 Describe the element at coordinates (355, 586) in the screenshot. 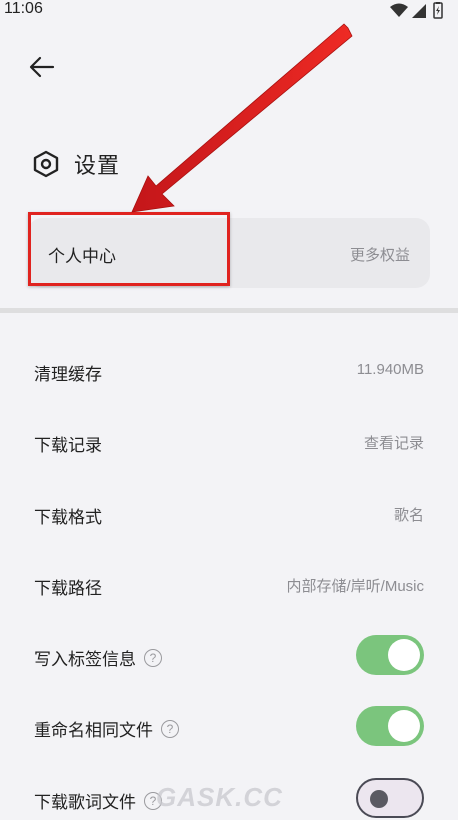

I see `download-path-value: 内部存储/岸听/Music` at that location.